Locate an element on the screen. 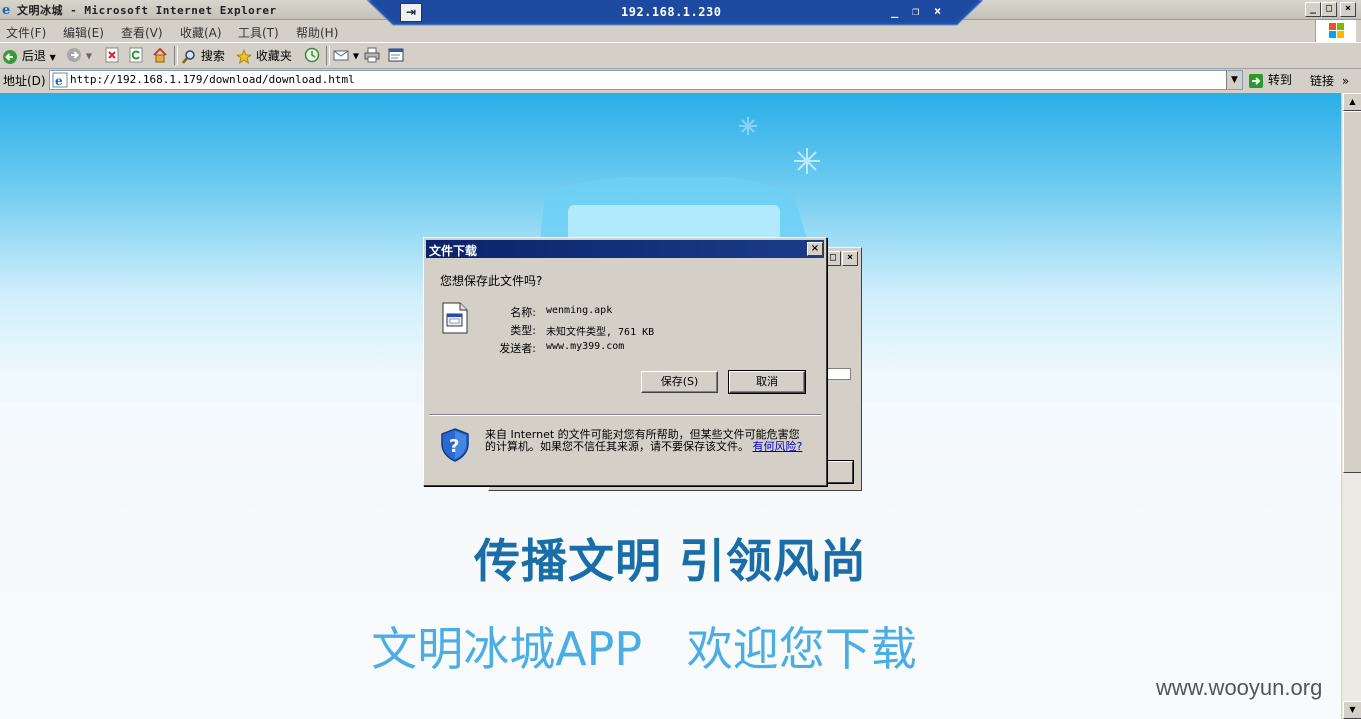  minimize-button: _ is located at coordinates (1313, 9).